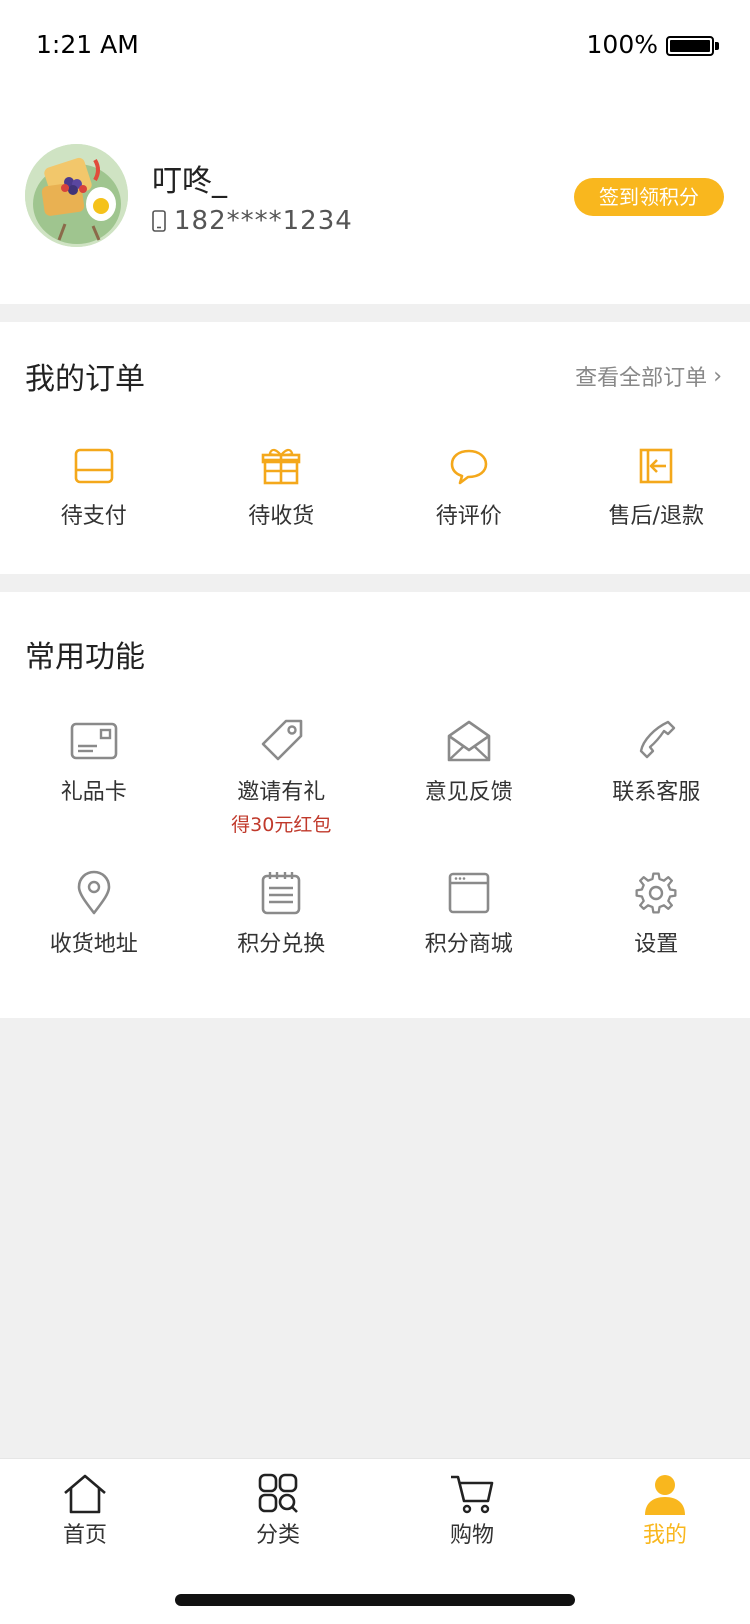 The height and width of the screenshot is (1624, 750). What do you see at coordinates (469, 893) in the screenshot?
I see `browser-window-icon` at bounding box center [469, 893].